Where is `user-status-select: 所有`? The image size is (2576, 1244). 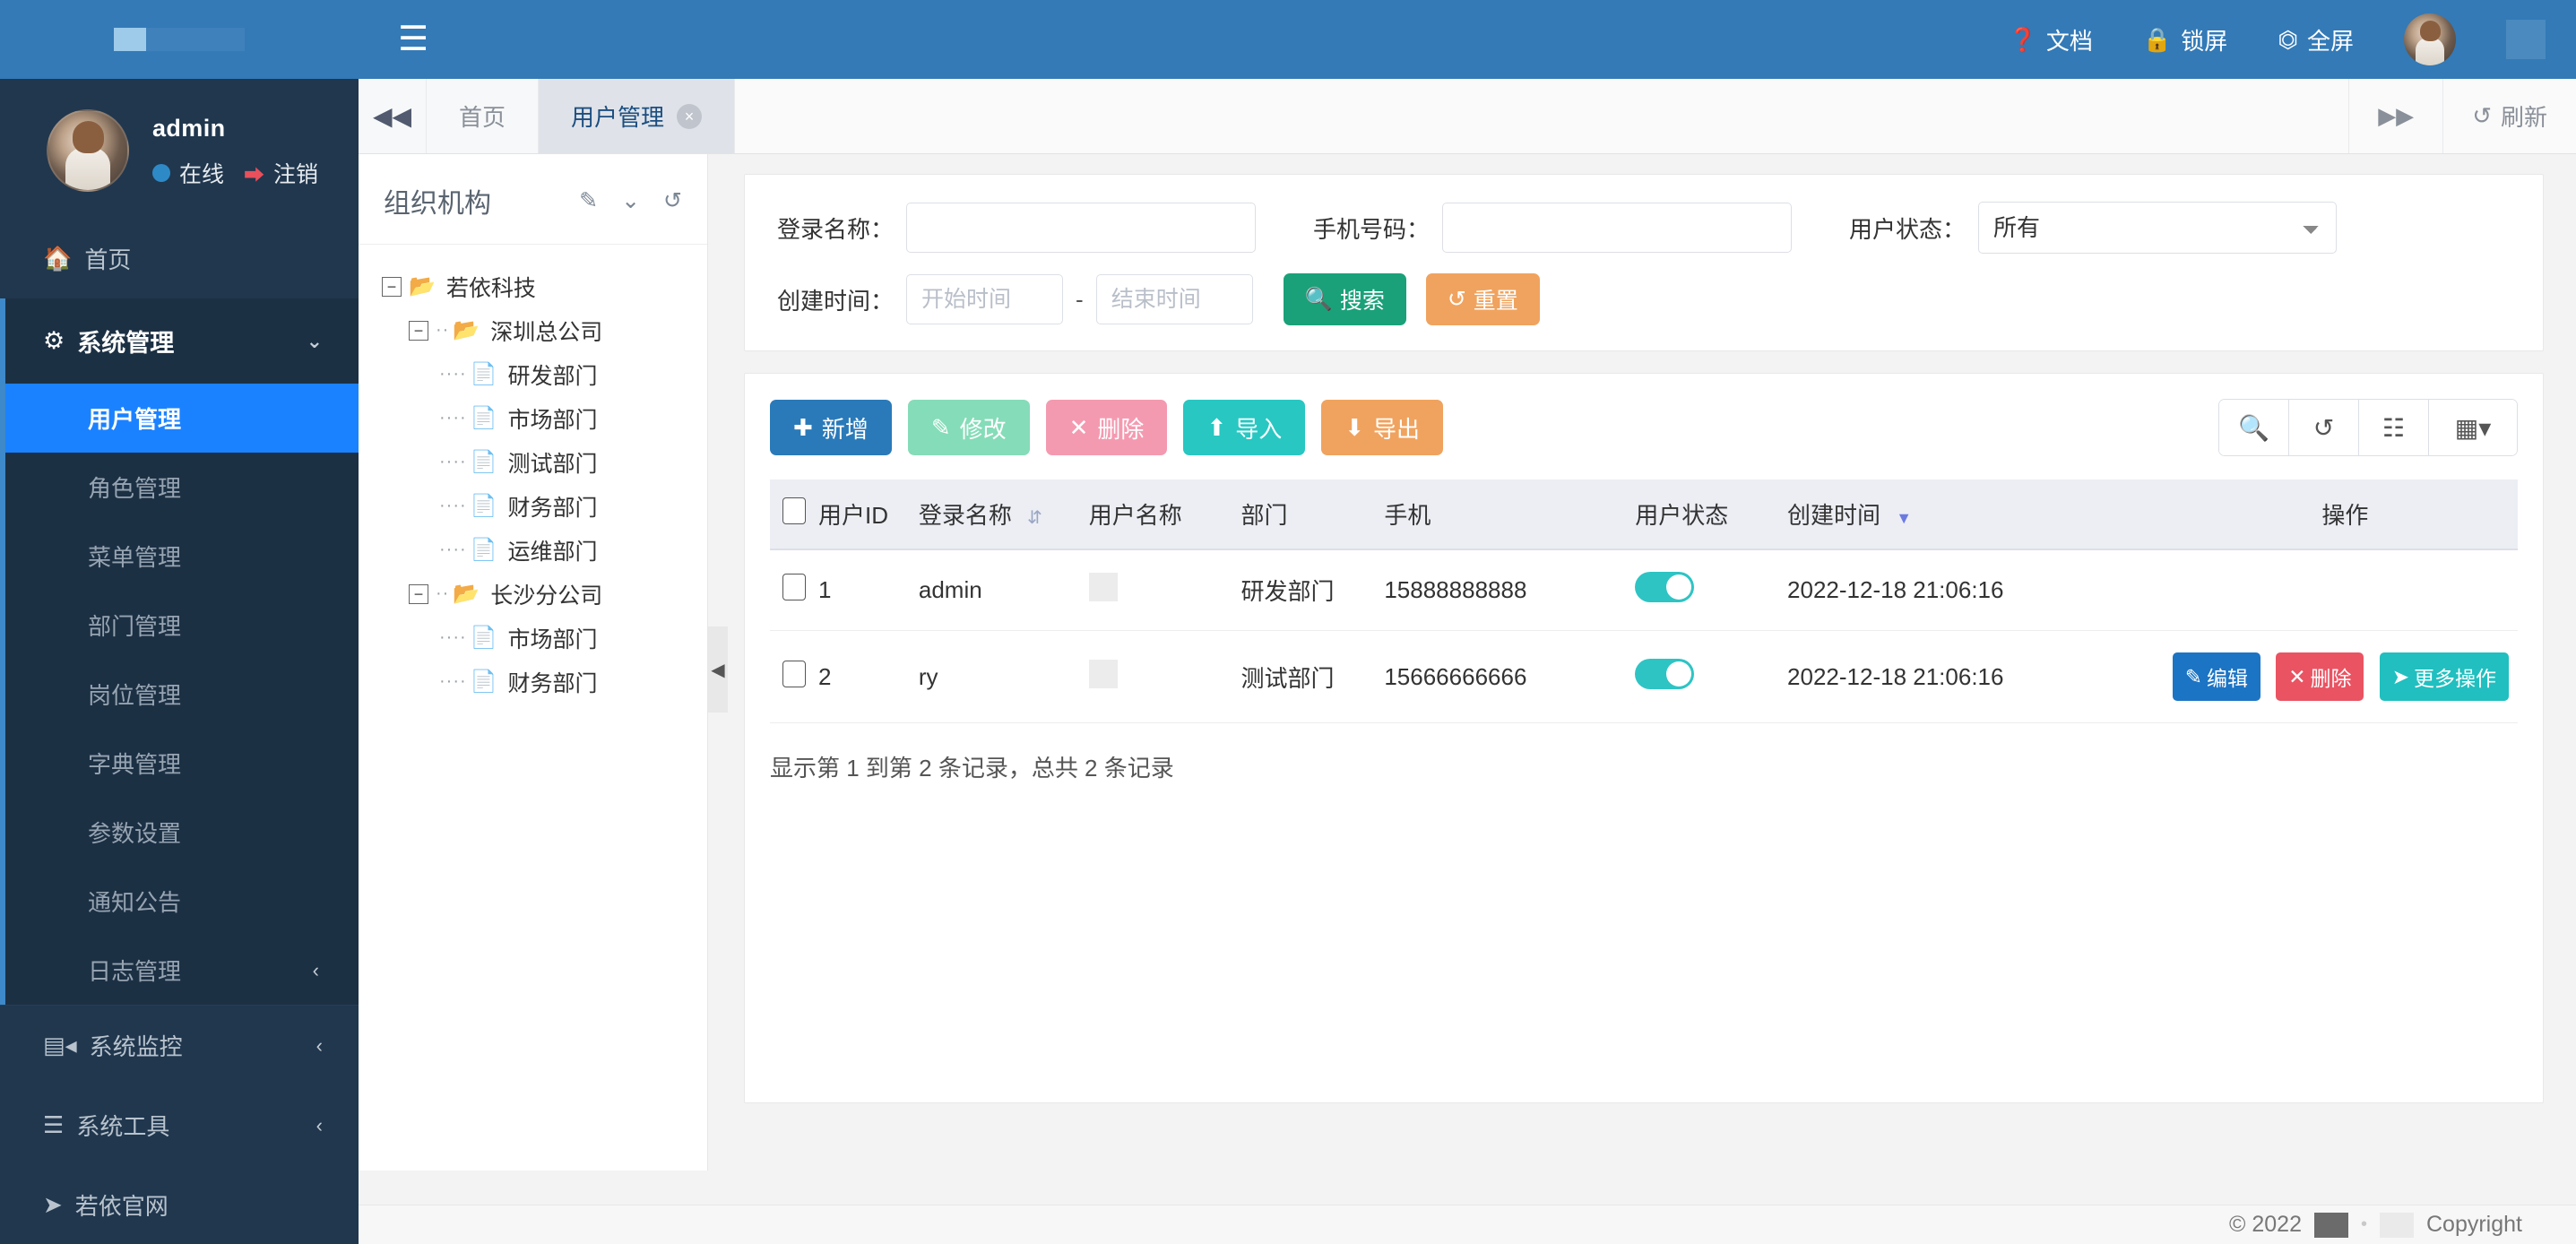 user-status-select: 所有 is located at coordinates (2158, 228).